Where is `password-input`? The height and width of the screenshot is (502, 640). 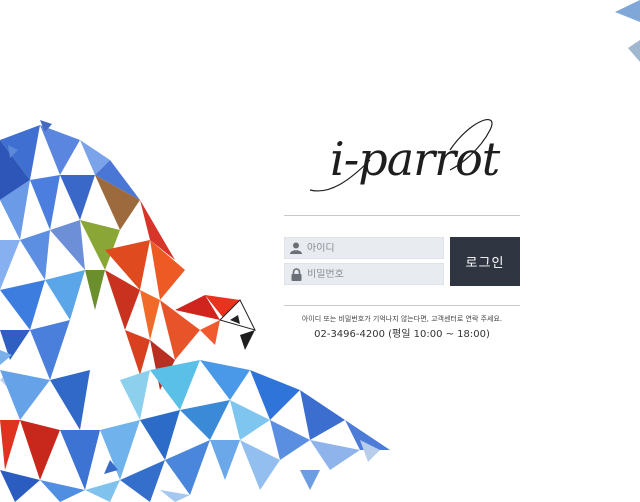
password-input is located at coordinates (372, 274).